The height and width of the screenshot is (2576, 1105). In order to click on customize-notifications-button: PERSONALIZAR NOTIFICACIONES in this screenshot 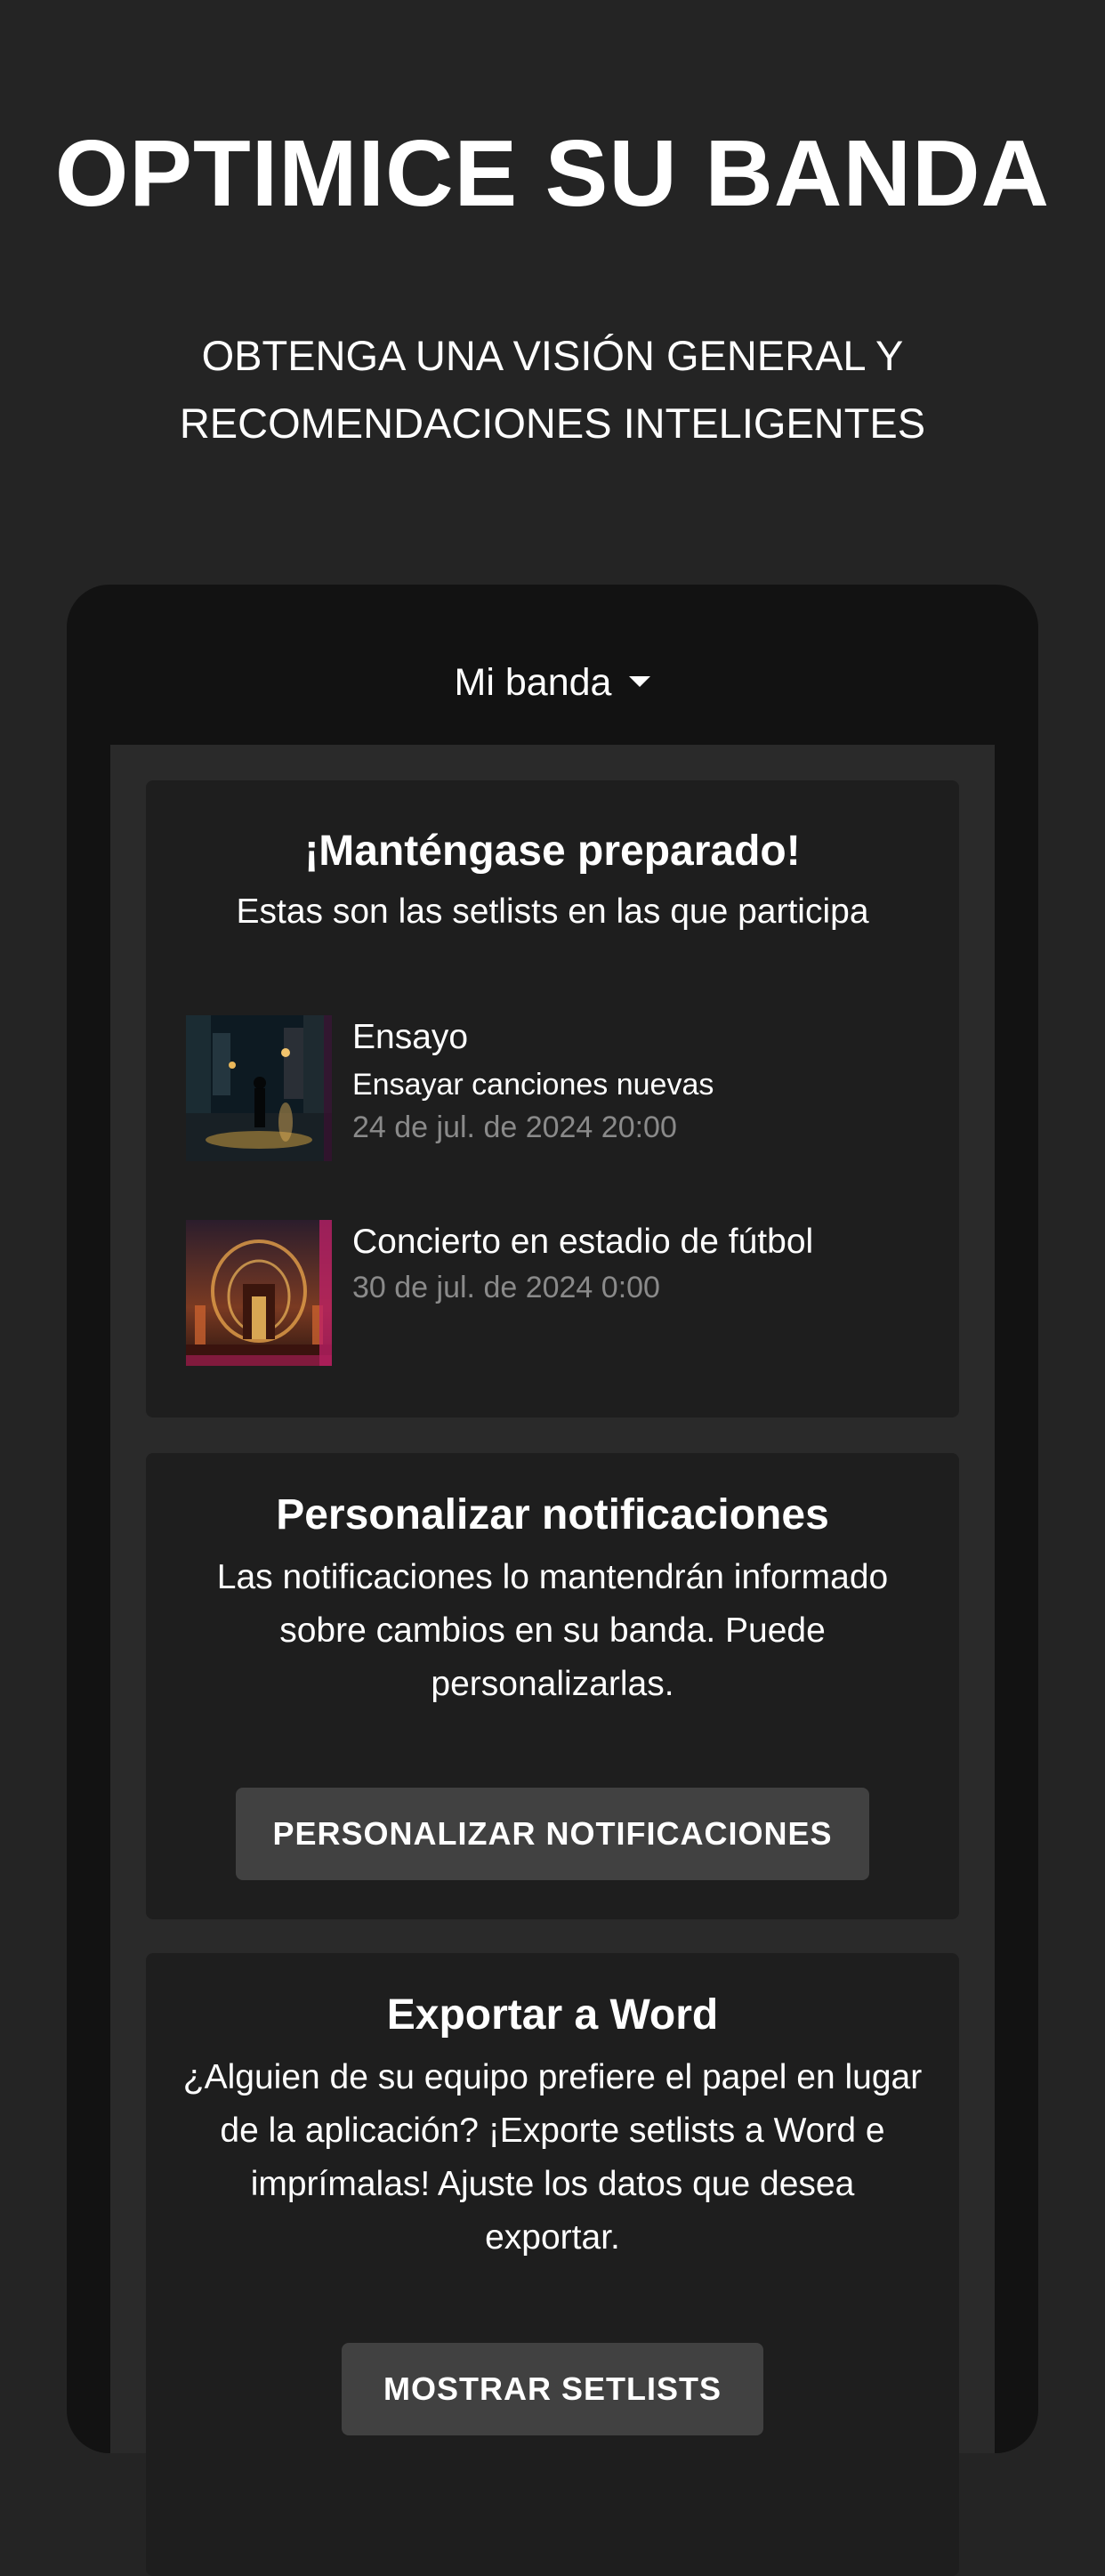, I will do `click(552, 1834)`.